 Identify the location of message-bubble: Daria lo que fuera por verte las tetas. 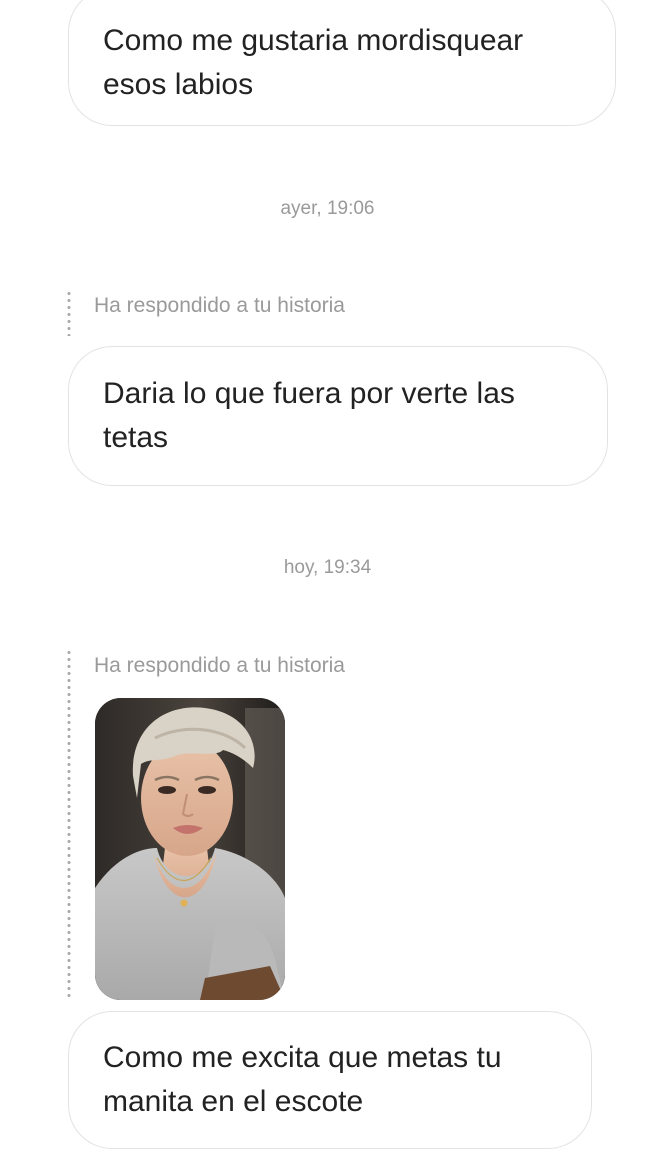
(338, 416).